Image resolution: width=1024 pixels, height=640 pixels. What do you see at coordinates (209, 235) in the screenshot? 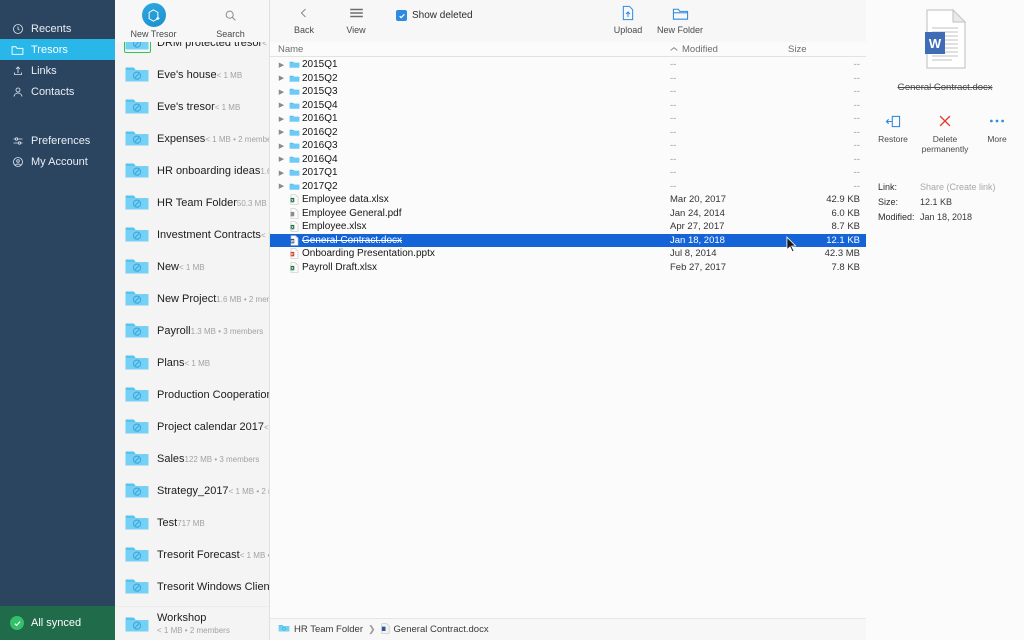
I see `tresor-item-name: Investment Contracts` at bounding box center [209, 235].